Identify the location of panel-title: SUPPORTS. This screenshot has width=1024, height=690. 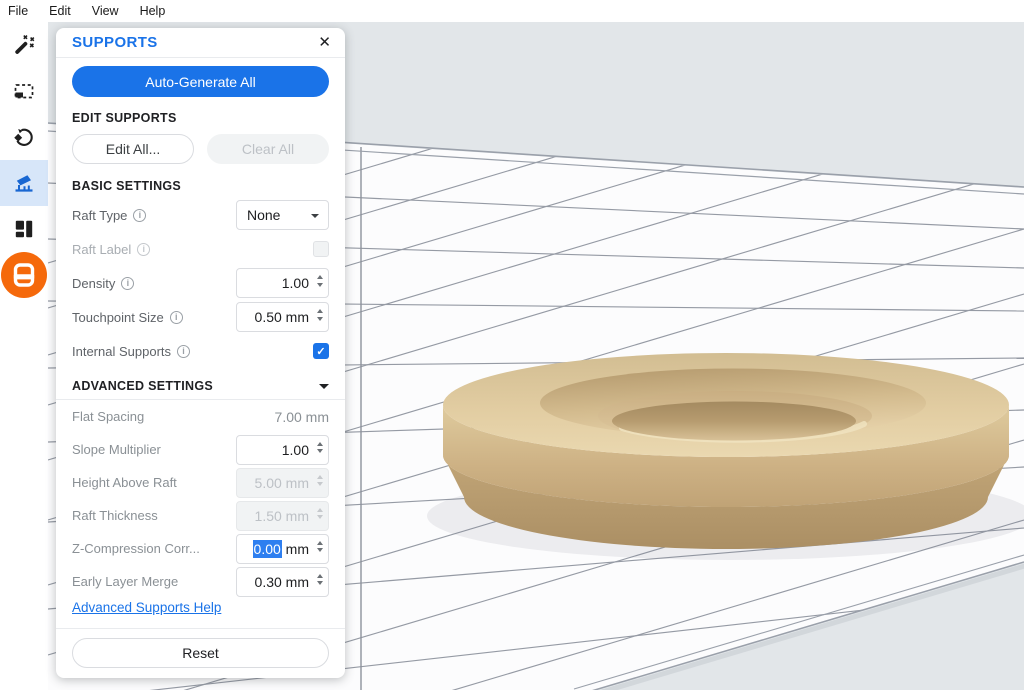
(115, 42).